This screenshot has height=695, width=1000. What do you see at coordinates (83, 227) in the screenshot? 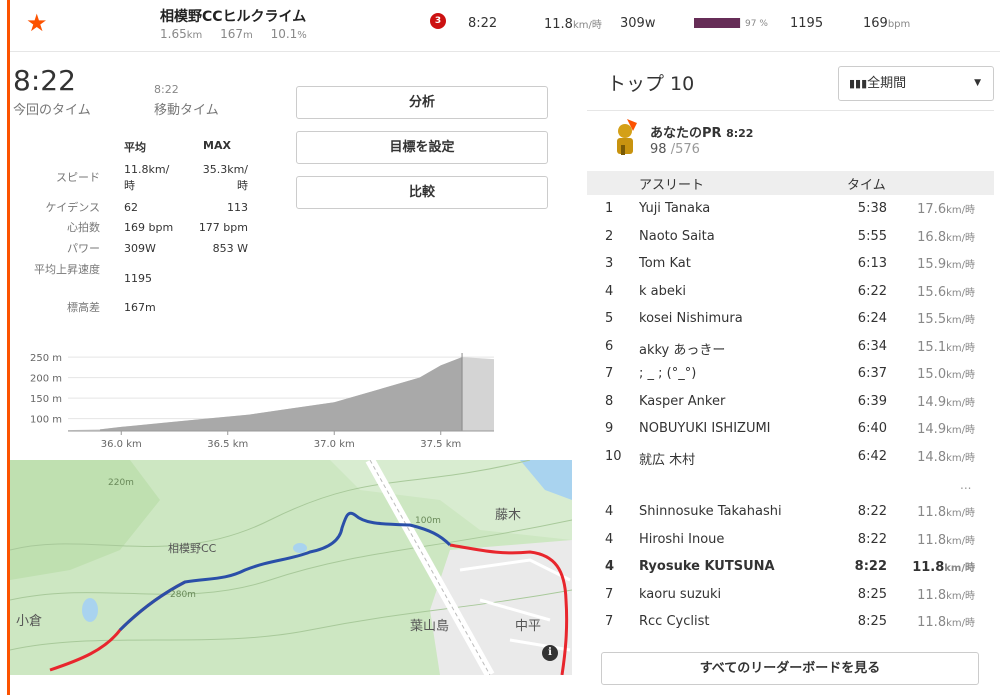
I see `stat-label-heart-rate: 心拍数` at bounding box center [83, 227].